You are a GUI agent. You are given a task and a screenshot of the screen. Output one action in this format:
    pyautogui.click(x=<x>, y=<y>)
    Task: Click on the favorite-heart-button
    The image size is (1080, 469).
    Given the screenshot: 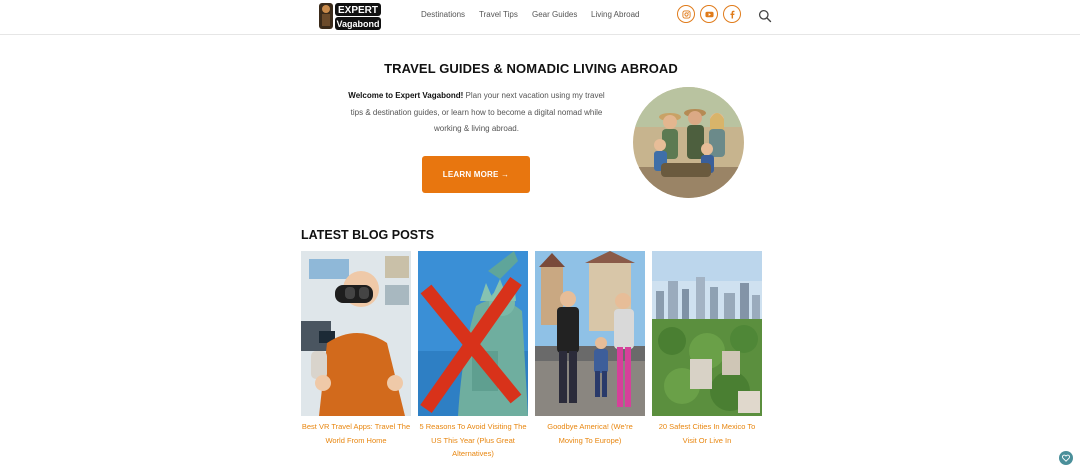 What is the action you would take?
    pyautogui.click(x=1066, y=458)
    